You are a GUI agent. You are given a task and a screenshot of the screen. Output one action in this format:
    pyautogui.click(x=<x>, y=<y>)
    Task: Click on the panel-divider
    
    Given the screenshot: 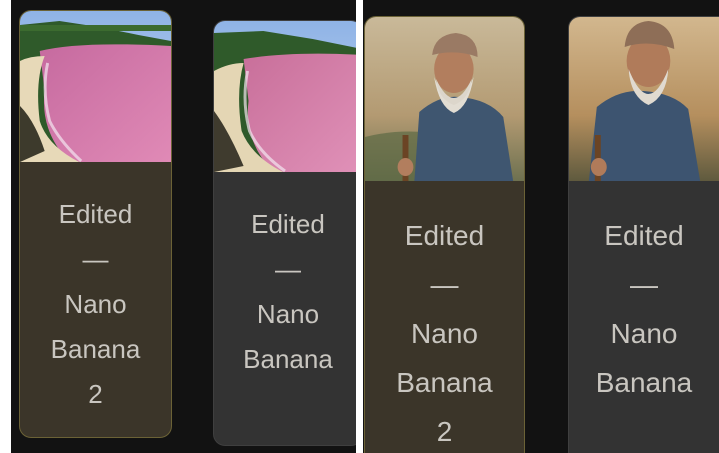 What is the action you would take?
    pyautogui.click(x=359, y=226)
    